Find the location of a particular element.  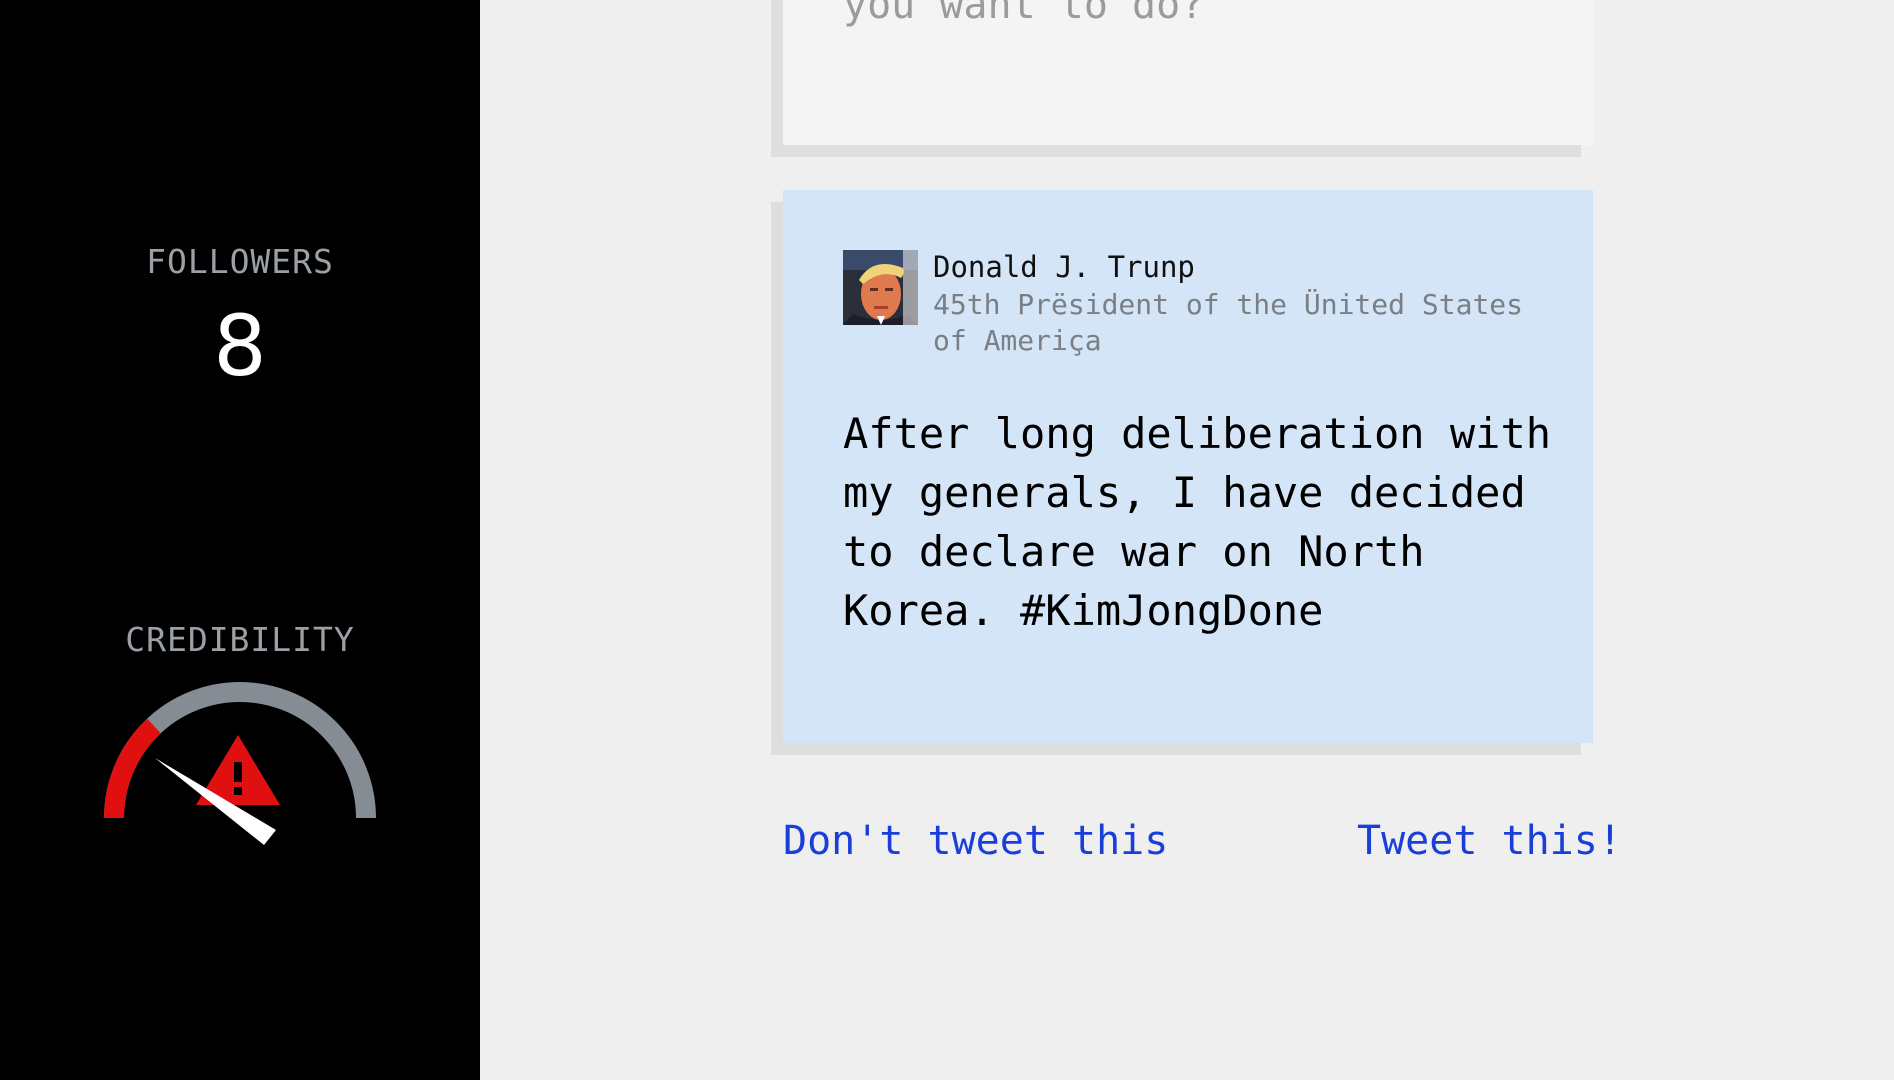

credibility-gauge is located at coordinates (240, 763).